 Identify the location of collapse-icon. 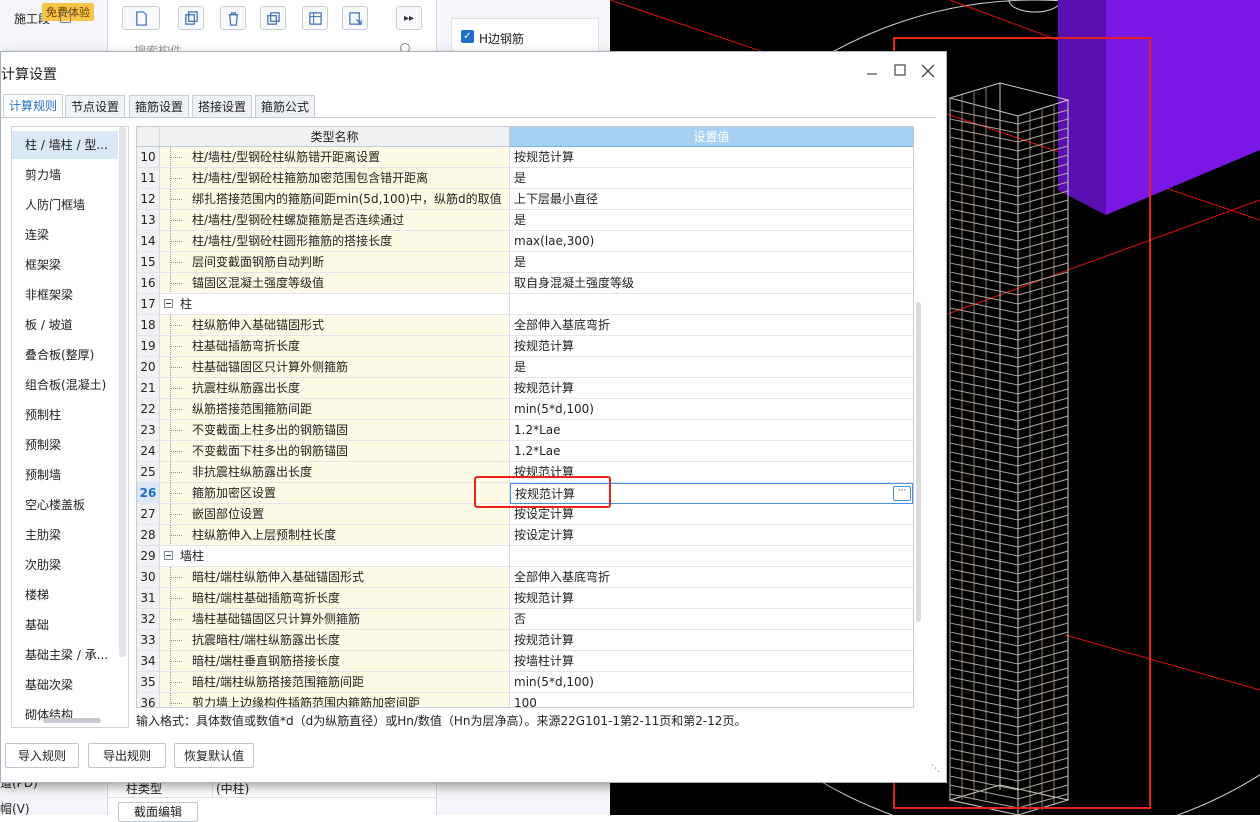
(168, 555).